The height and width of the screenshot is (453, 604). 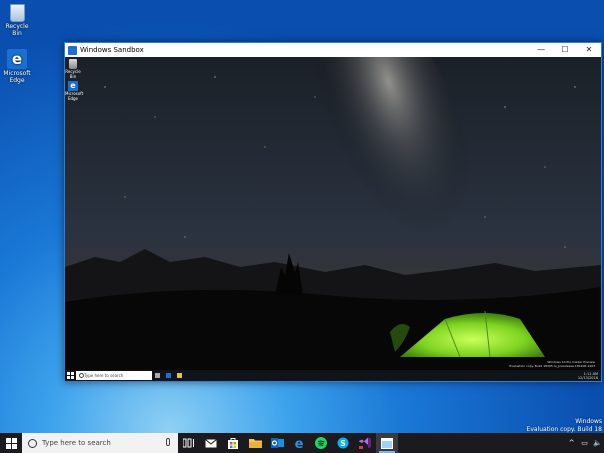 I want to click on network-button: ▭, so click(x=584, y=443).